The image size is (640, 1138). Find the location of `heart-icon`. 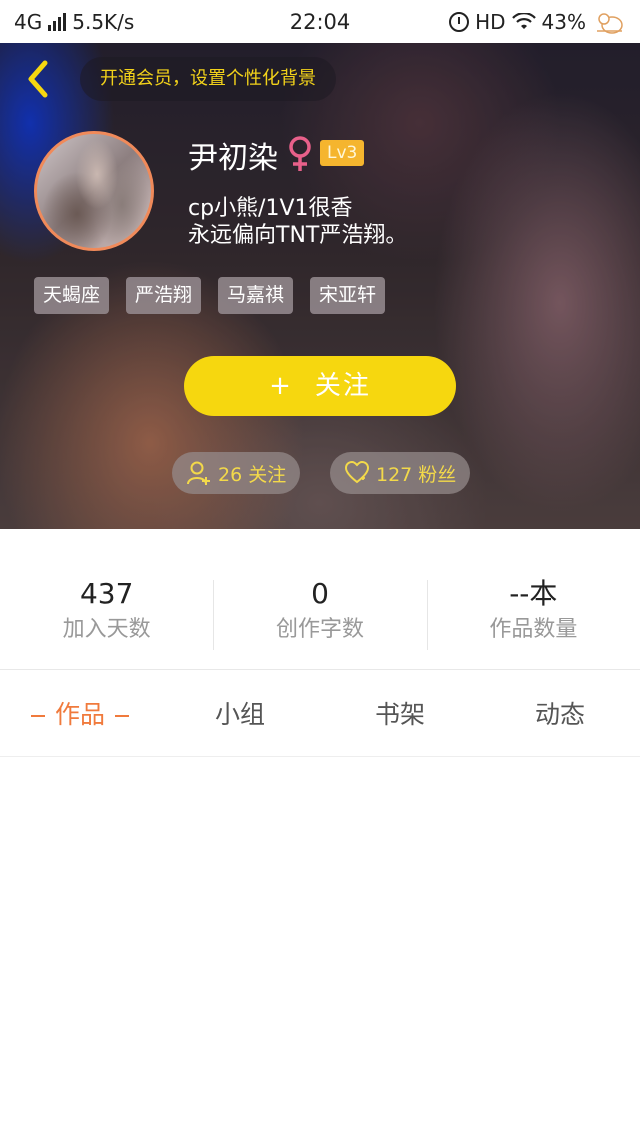

heart-icon is located at coordinates (357, 472).